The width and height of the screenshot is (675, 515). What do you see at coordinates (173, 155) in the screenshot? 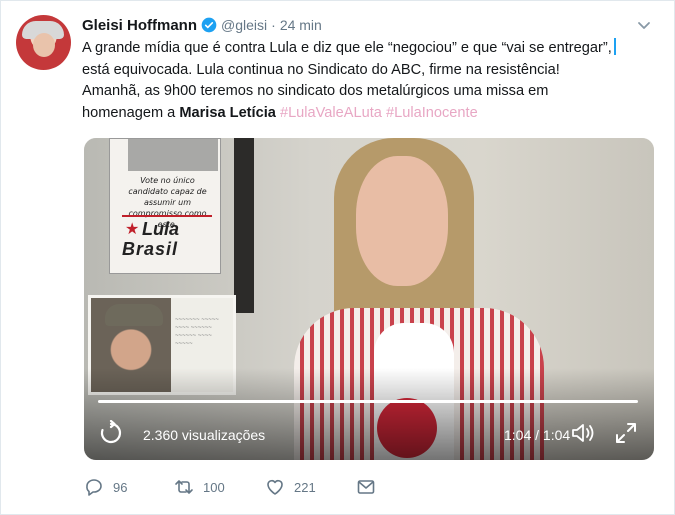
I see `poster-photo` at bounding box center [173, 155].